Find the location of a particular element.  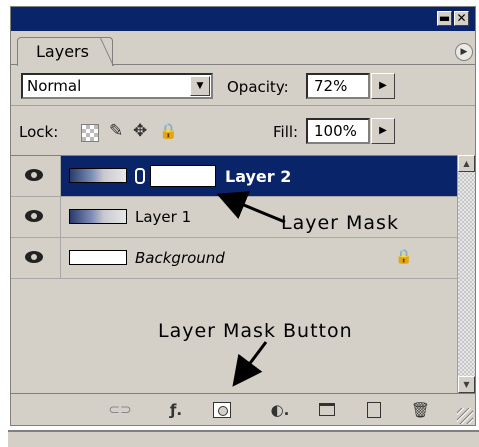

chevron-down-icon: ▼ is located at coordinates (200, 86).